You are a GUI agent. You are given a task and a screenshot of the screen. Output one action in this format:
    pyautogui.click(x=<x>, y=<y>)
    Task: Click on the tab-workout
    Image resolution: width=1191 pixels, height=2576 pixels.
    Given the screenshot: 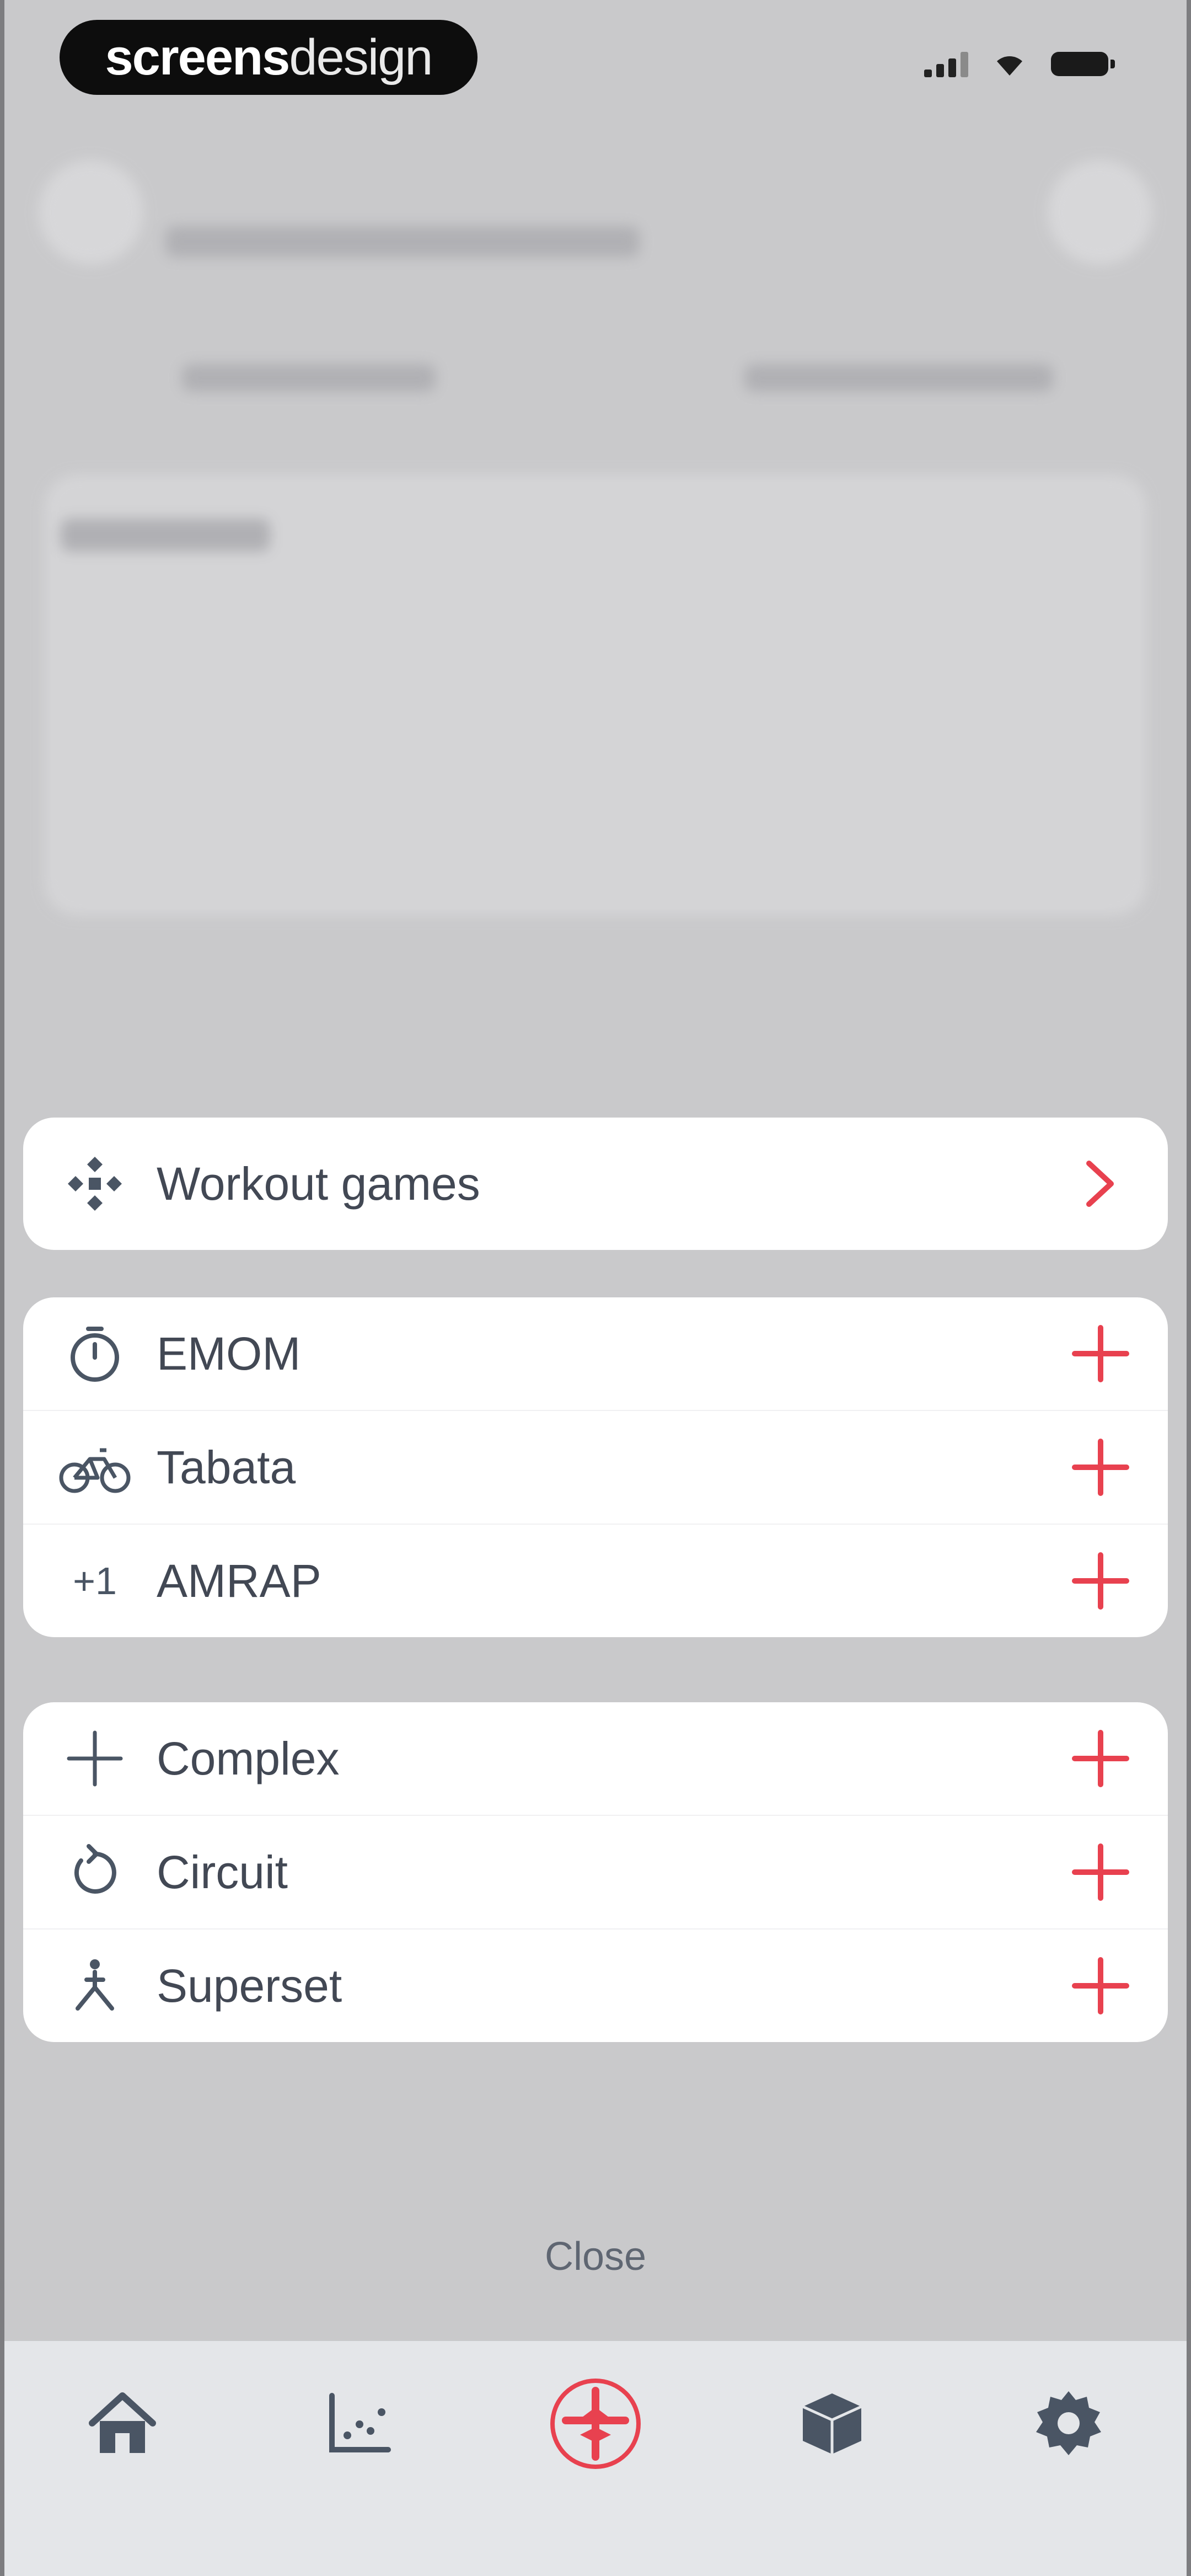 What is the action you would take?
    pyautogui.click(x=595, y=2423)
    